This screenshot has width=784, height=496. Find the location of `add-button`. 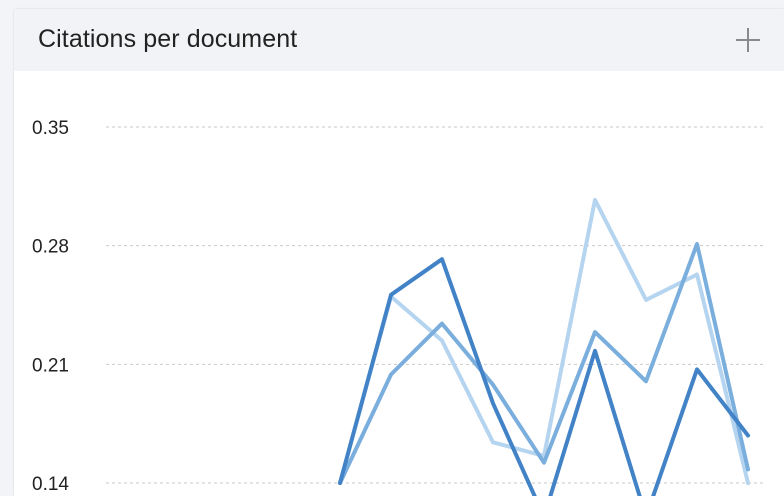

add-button is located at coordinates (748, 40).